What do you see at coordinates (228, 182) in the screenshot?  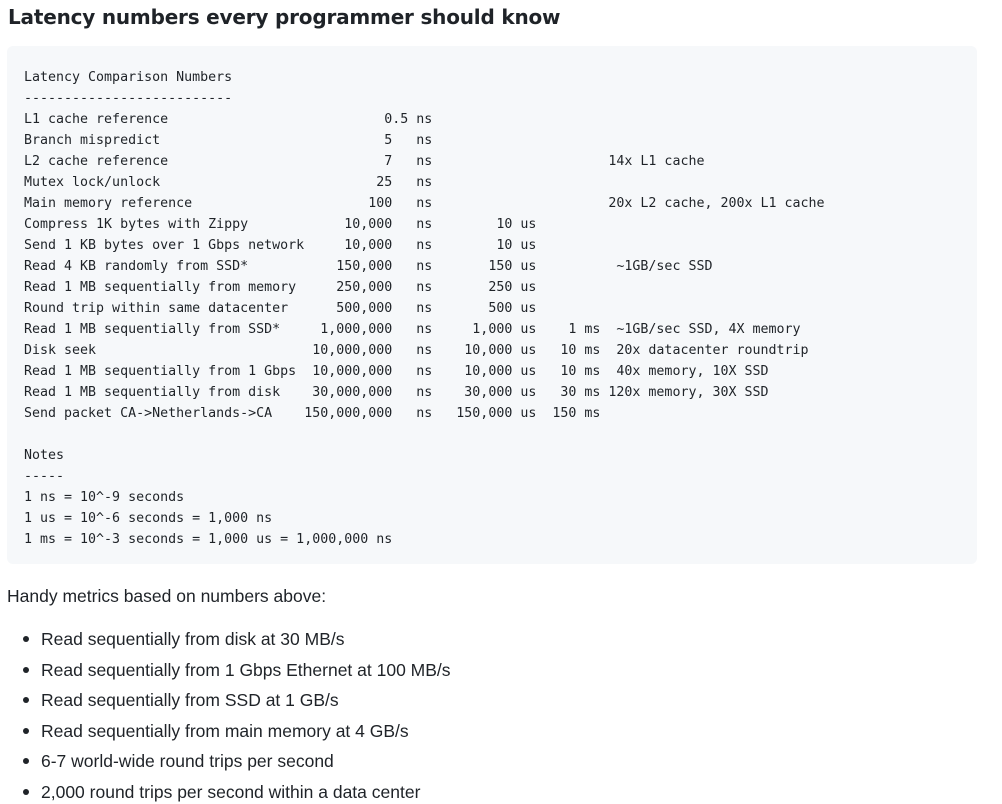 I see `code-line: Mutex lock/unlock 25 ns` at bounding box center [228, 182].